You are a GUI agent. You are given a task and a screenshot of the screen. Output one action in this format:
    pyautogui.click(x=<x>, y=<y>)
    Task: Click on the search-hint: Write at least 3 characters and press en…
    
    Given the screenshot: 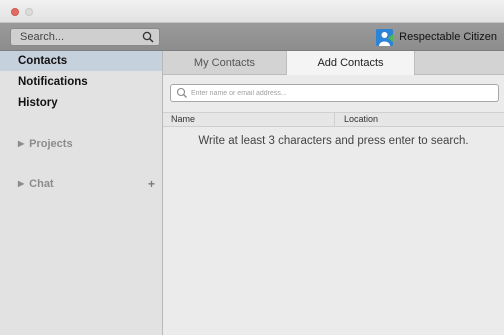 What is the action you would take?
    pyautogui.click(x=333, y=141)
    